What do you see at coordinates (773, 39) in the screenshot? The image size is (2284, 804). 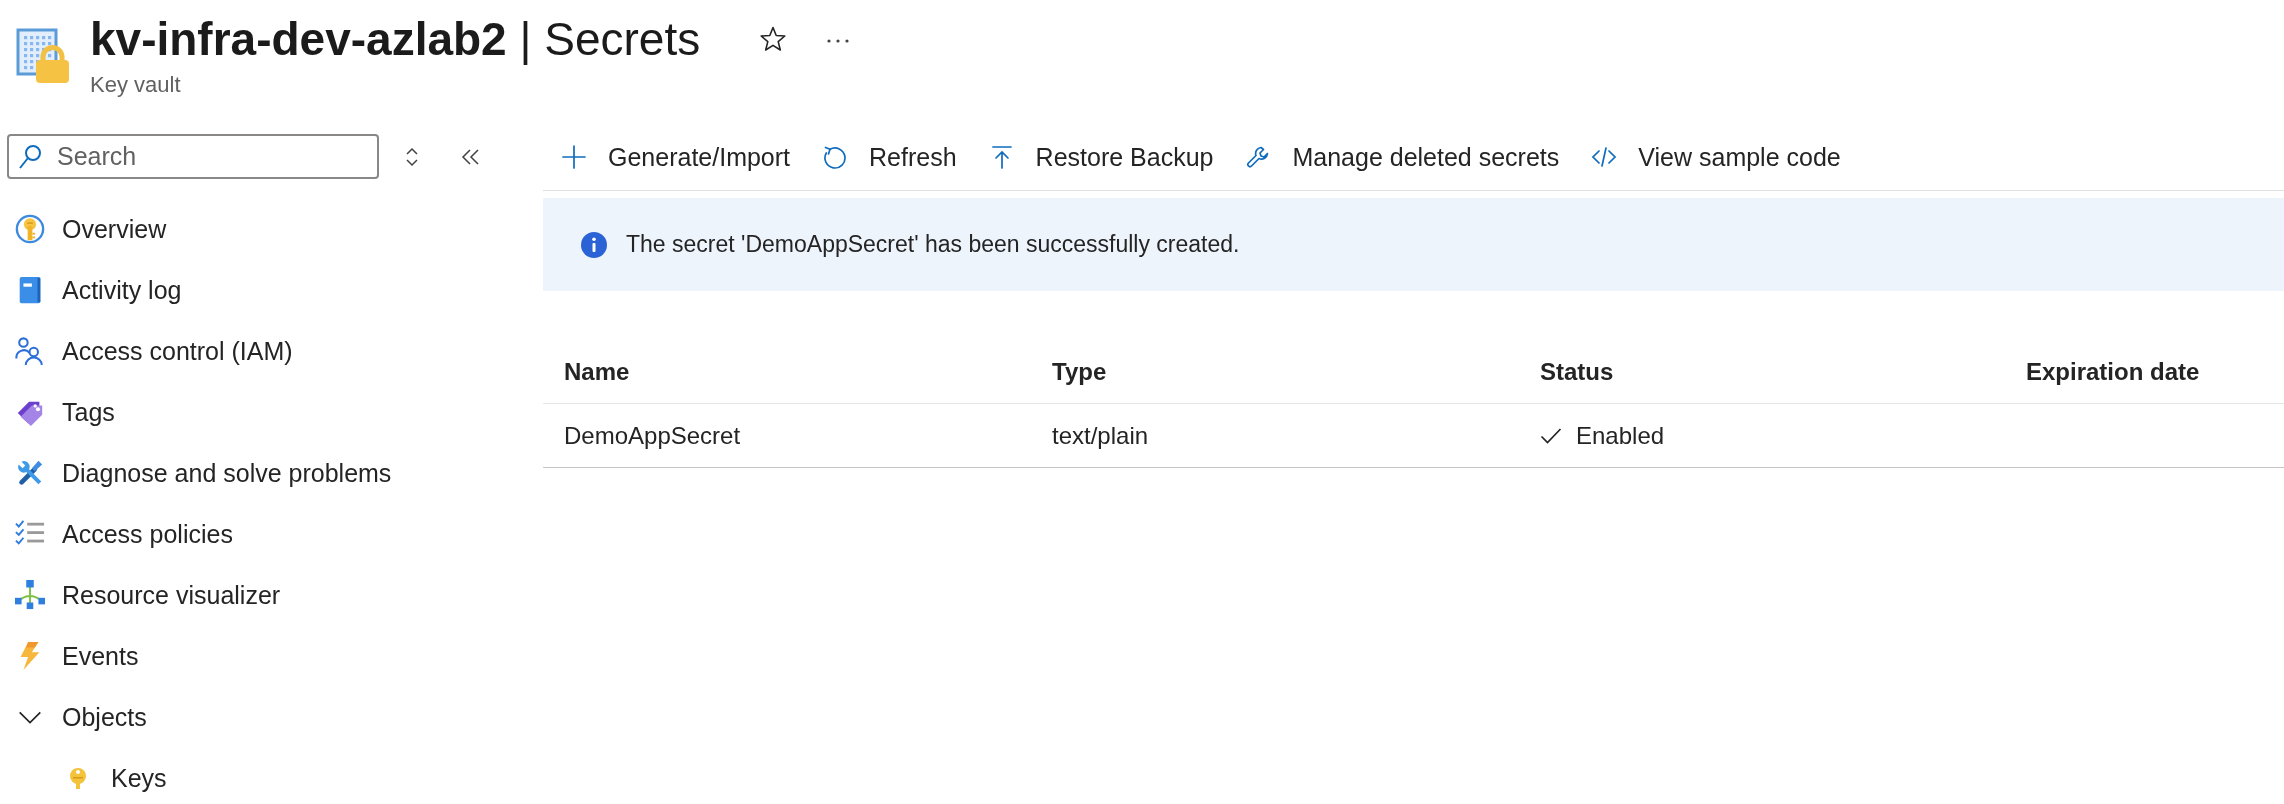 I see `star-icon` at bounding box center [773, 39].